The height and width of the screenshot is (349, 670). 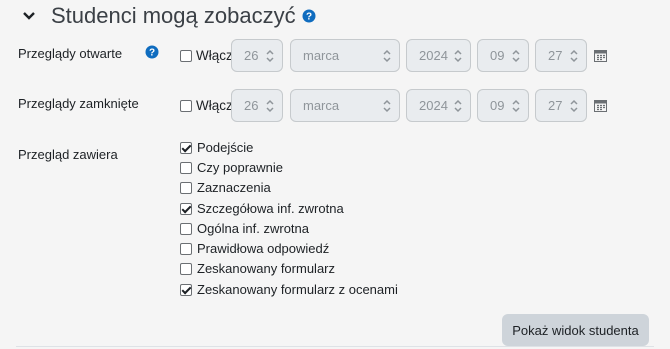 I want to click on open-hour-select: 09, so click(x=503, y=55).